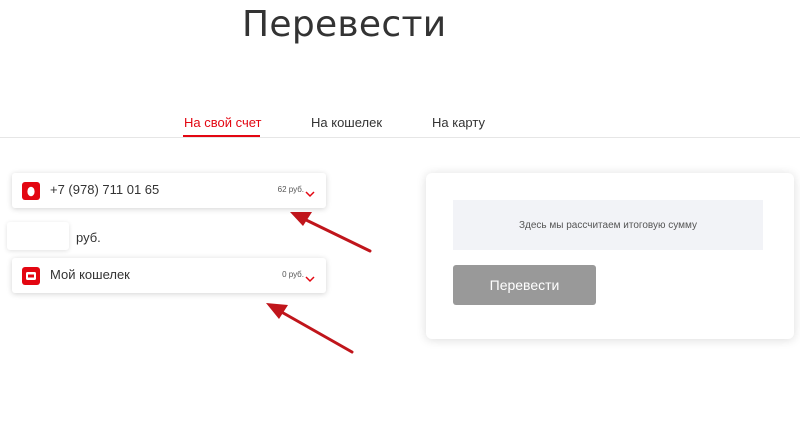 The width and height of the screenshot is (800, 430). What do you see at coordinates (458, 122) in the screenshot?
I see `tab-card: На карту` at bounding box center [458, 122].